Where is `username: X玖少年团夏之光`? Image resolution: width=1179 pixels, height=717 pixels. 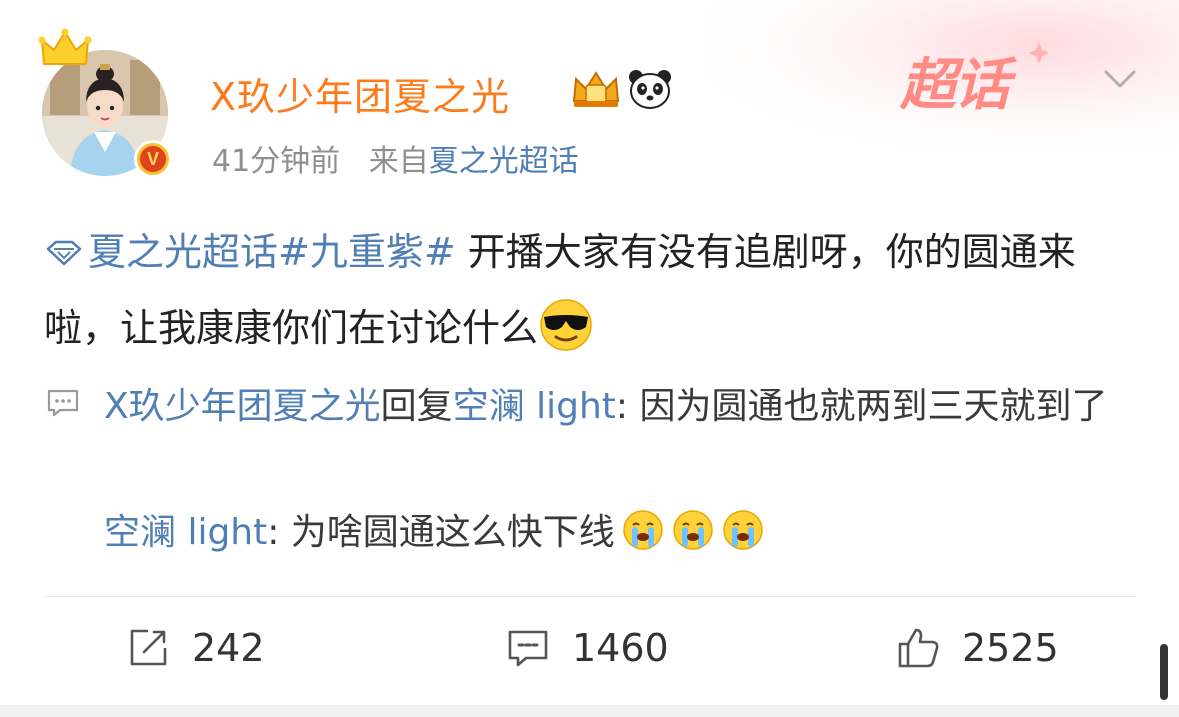
username: X玖少年团夏之光 is located at coordinates (360, 93).